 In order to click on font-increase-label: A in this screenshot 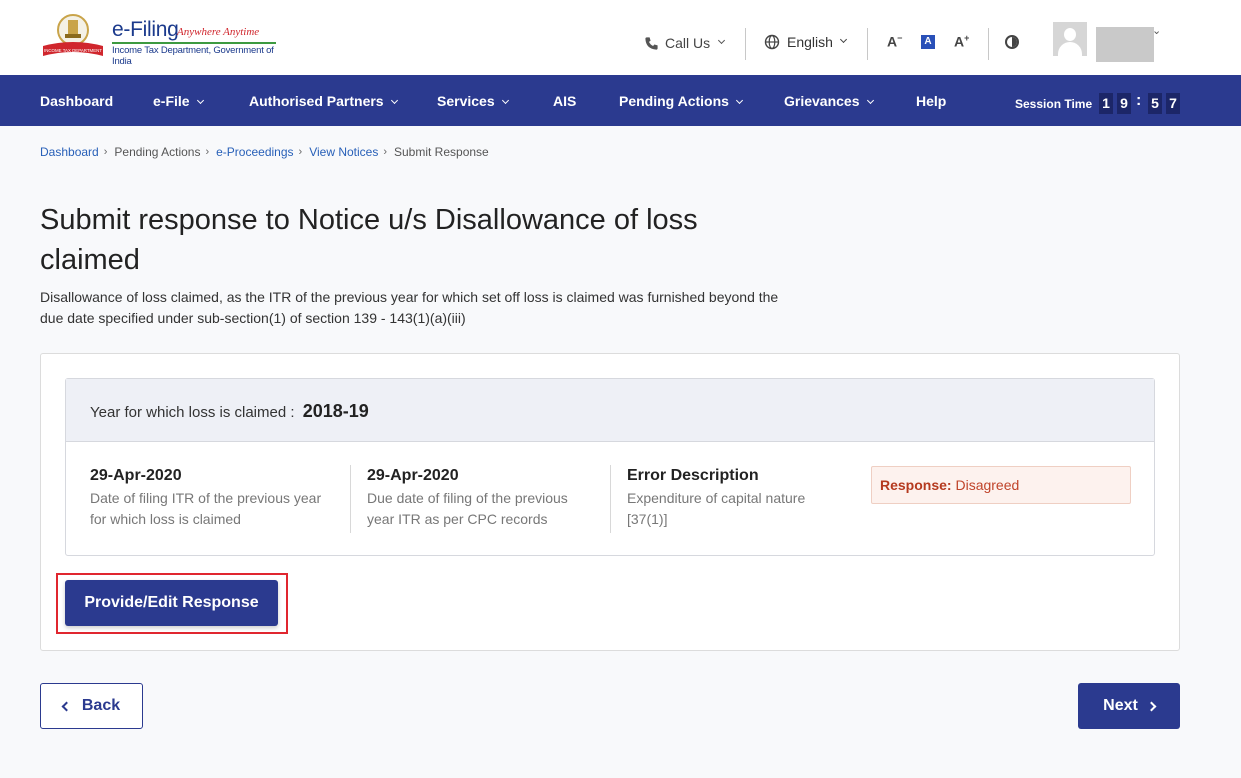, I will do `click(959, 41)`.